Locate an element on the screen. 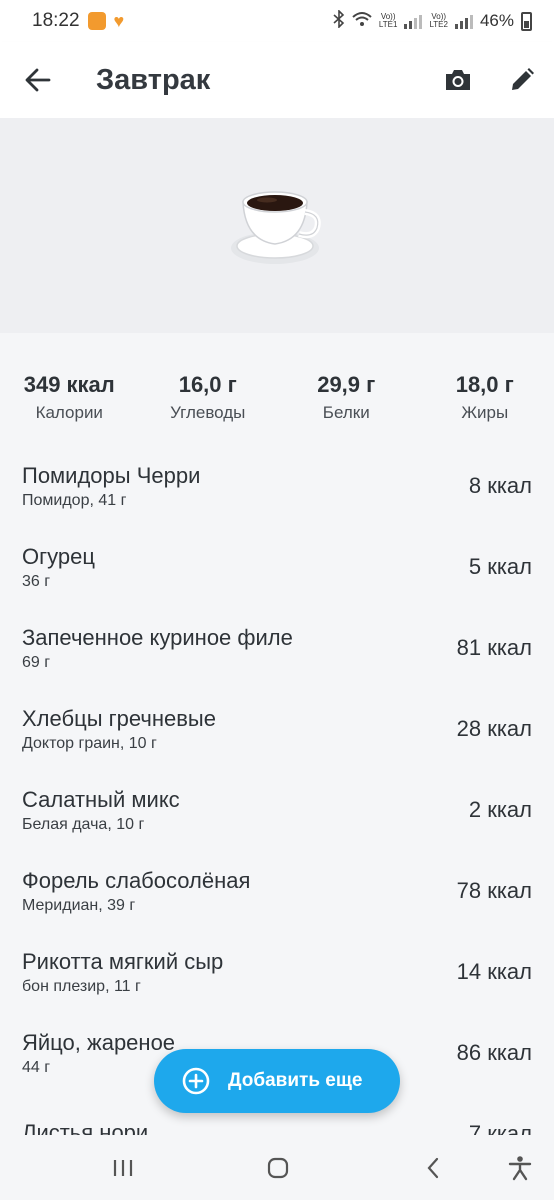 This screenshot has width=554, height=1200. macro-fat: 18,0 г Жиры is located at coordinates (485, 397).